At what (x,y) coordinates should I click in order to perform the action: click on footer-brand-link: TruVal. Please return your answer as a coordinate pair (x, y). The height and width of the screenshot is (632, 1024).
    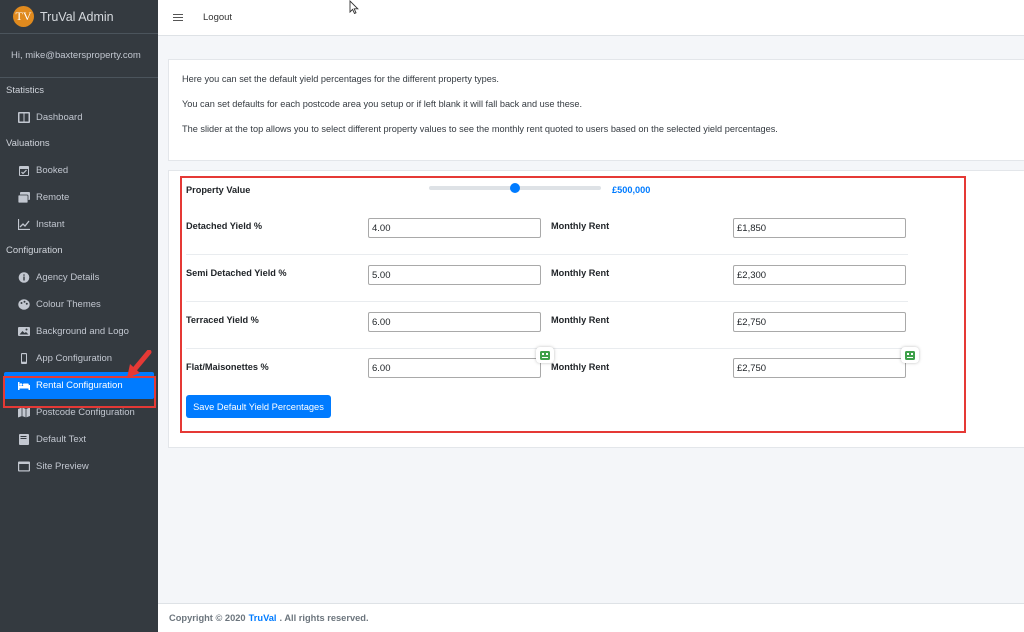
    Looking at the image, I should click on (263, 618).